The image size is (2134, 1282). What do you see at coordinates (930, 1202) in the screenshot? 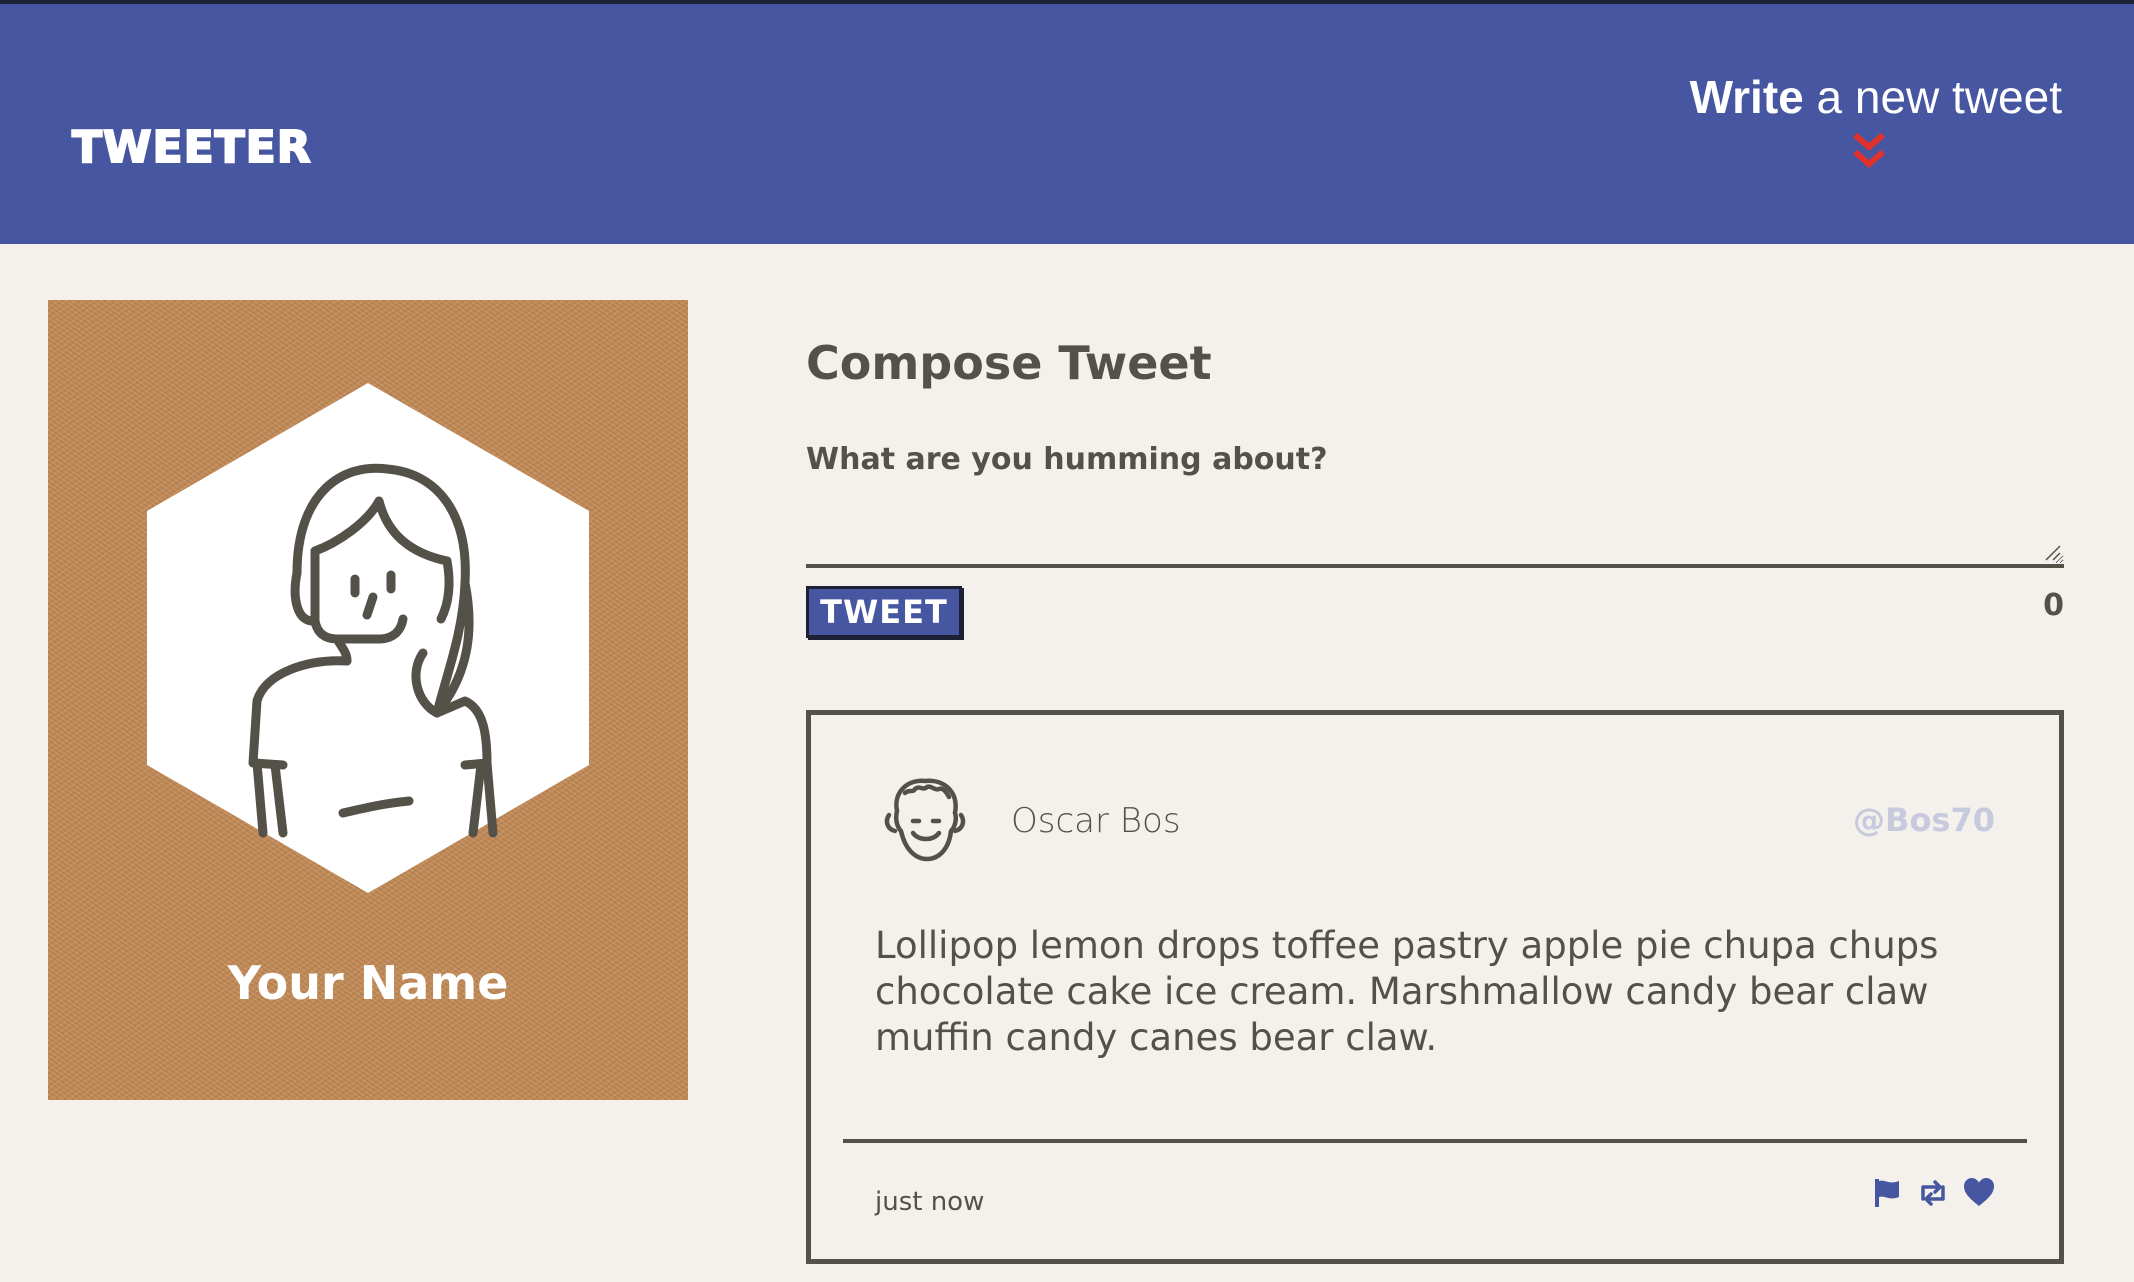
I see `tweet-timestamp: just now` at bounding box center [930, 1202].